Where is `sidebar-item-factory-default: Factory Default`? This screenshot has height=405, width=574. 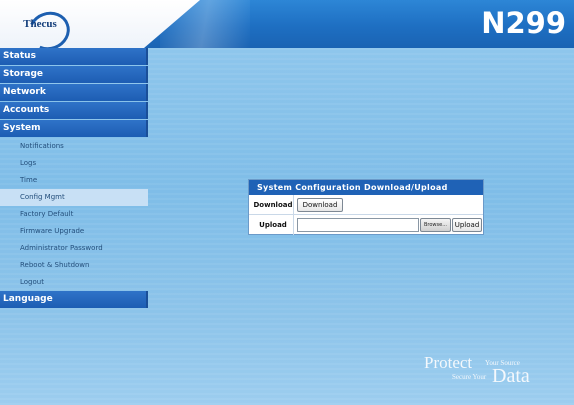
sidebar-item-factory-default: Factory Default is located at coordinates (74, 214).